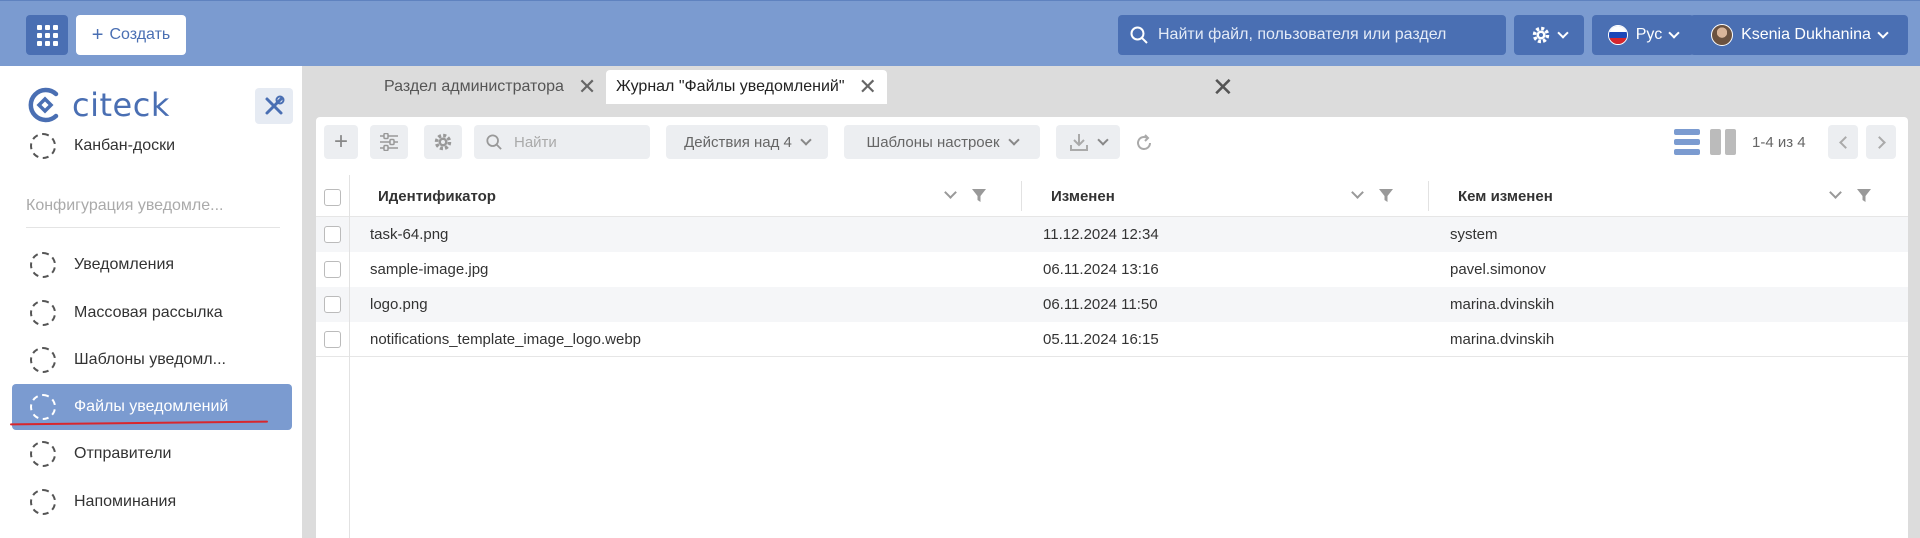  I want to click on prev-page-button, so click(1843, 142).